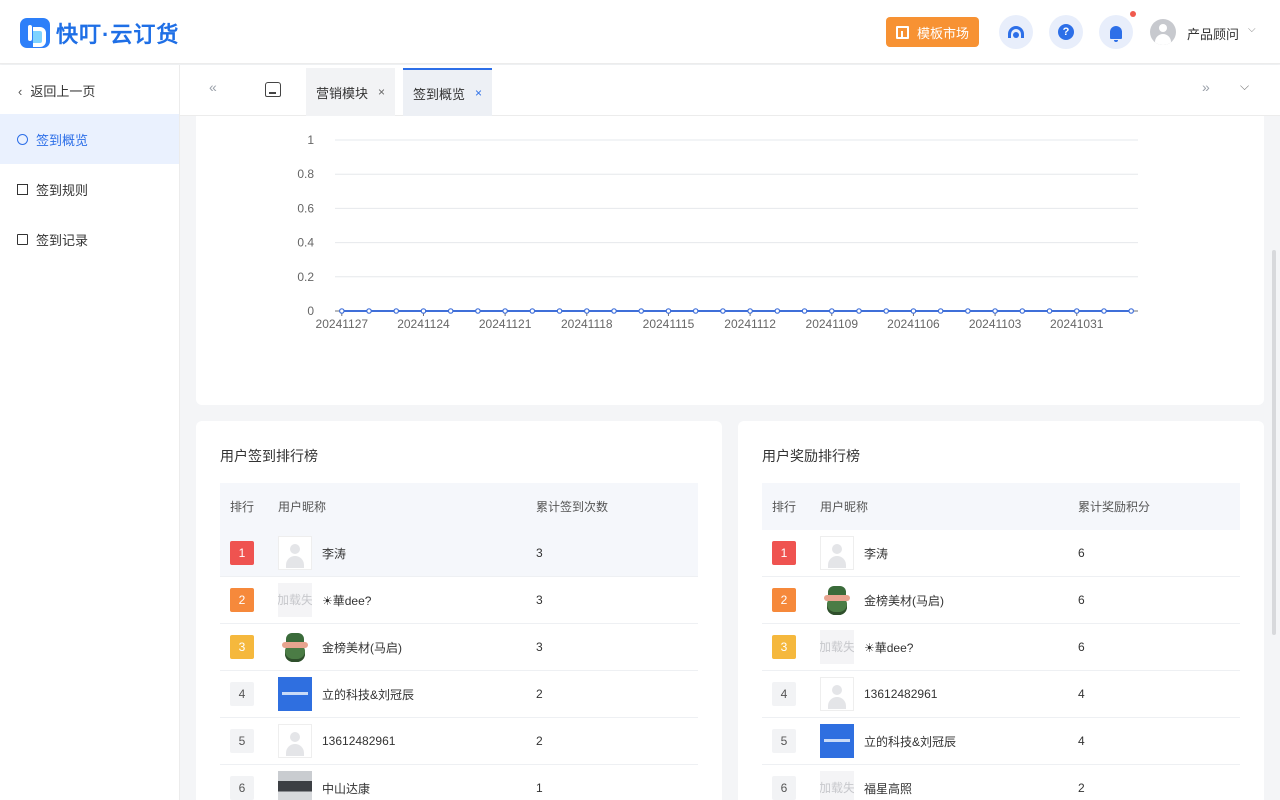 The image size is (1280, 800). What do you see at coordinates (22, 139) in the screenshot?
I see `pie-icon` at bounding box center [22, 139].